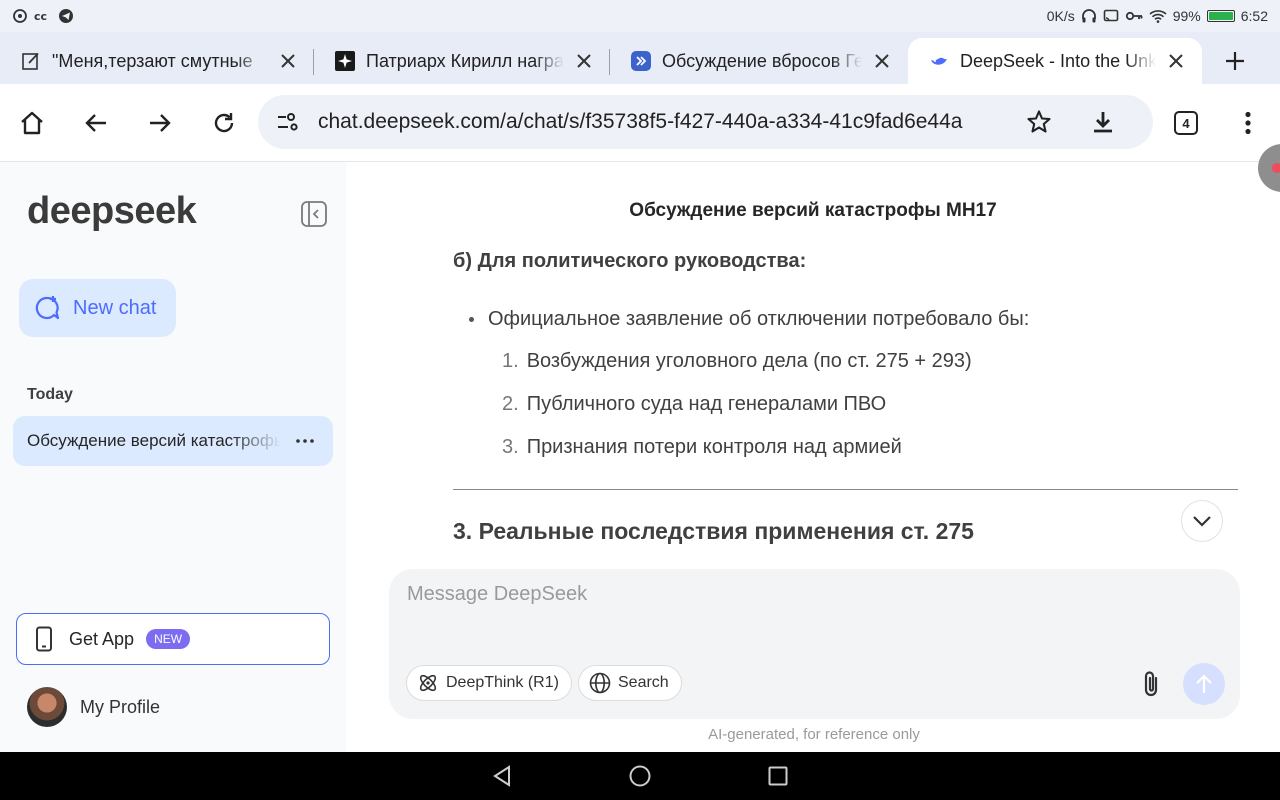 The width and height of the screenshot is (1280, 800). What do you see at coordinates (600, 683) in the screenshot?
I see `globe-icon` at bounding box center [600, 683].